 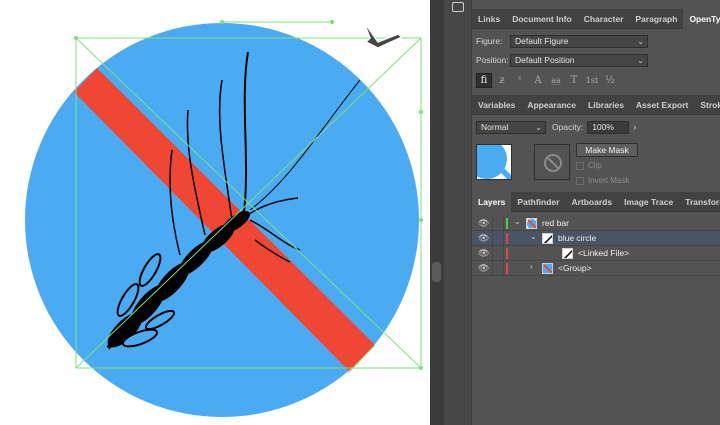 I want to click on figure-dropdown: Default Figure ⌄, so click(x=579, y=41).